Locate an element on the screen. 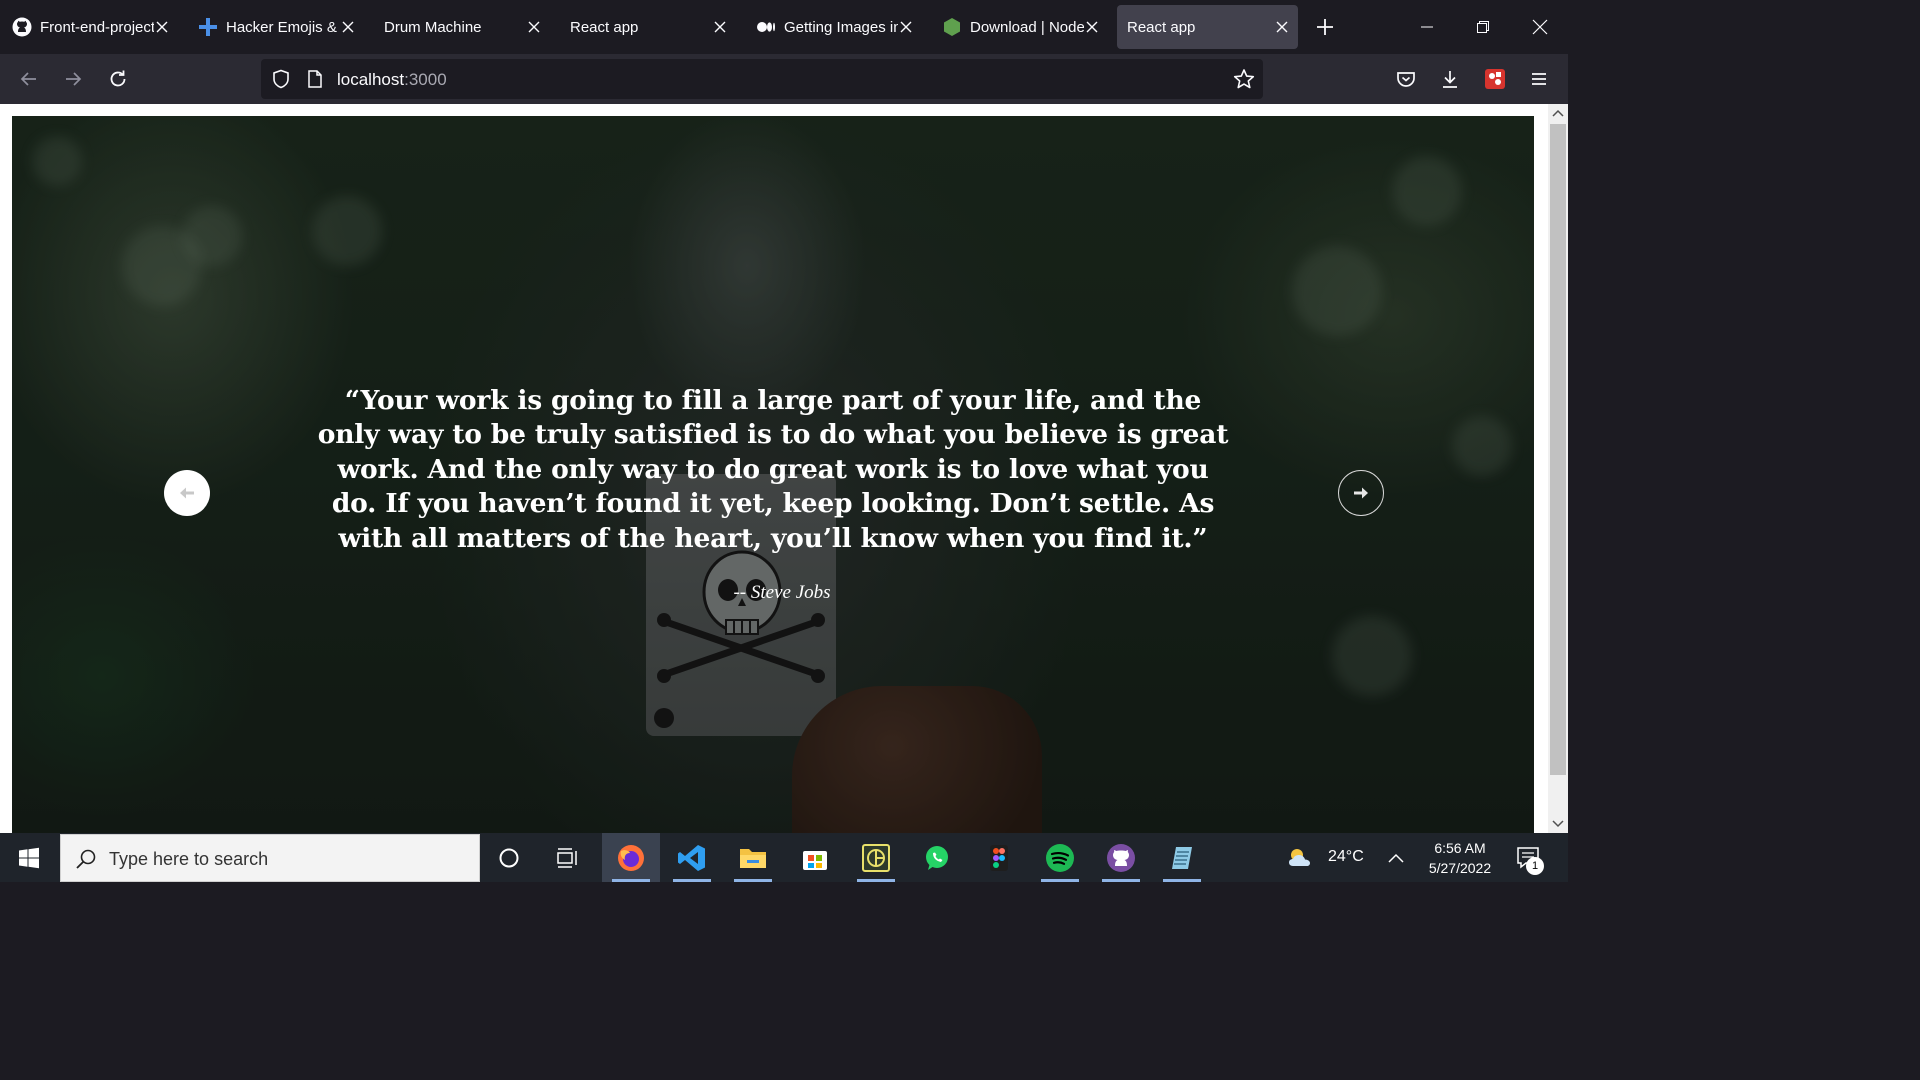 The height and width of the screenshot is (1080, 1920). taskbar-file-explorer is located at coordinates (753, 857).